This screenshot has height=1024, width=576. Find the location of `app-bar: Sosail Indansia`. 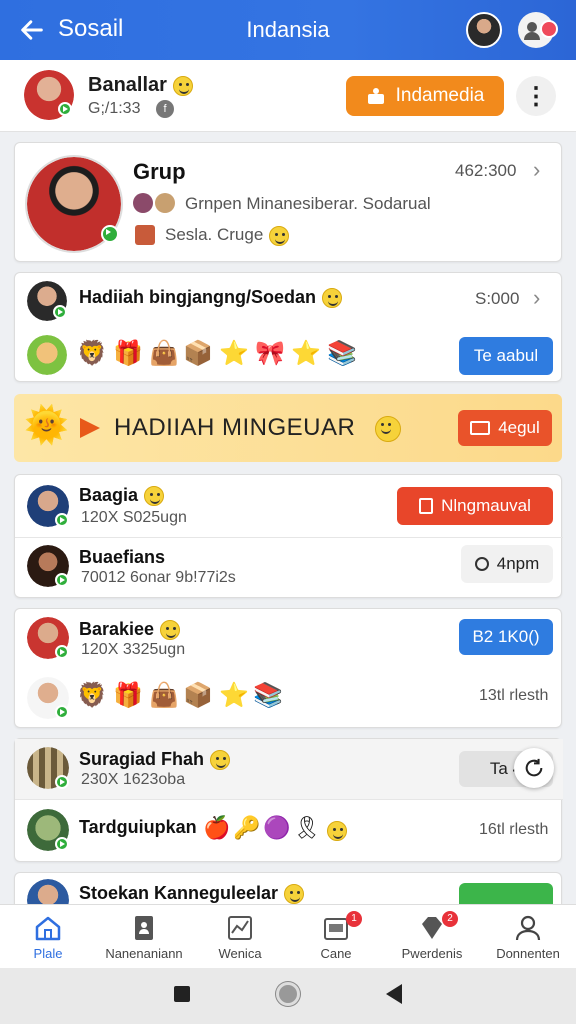

app-bar: Sosail Indansia is located at coordinates (288, 30).